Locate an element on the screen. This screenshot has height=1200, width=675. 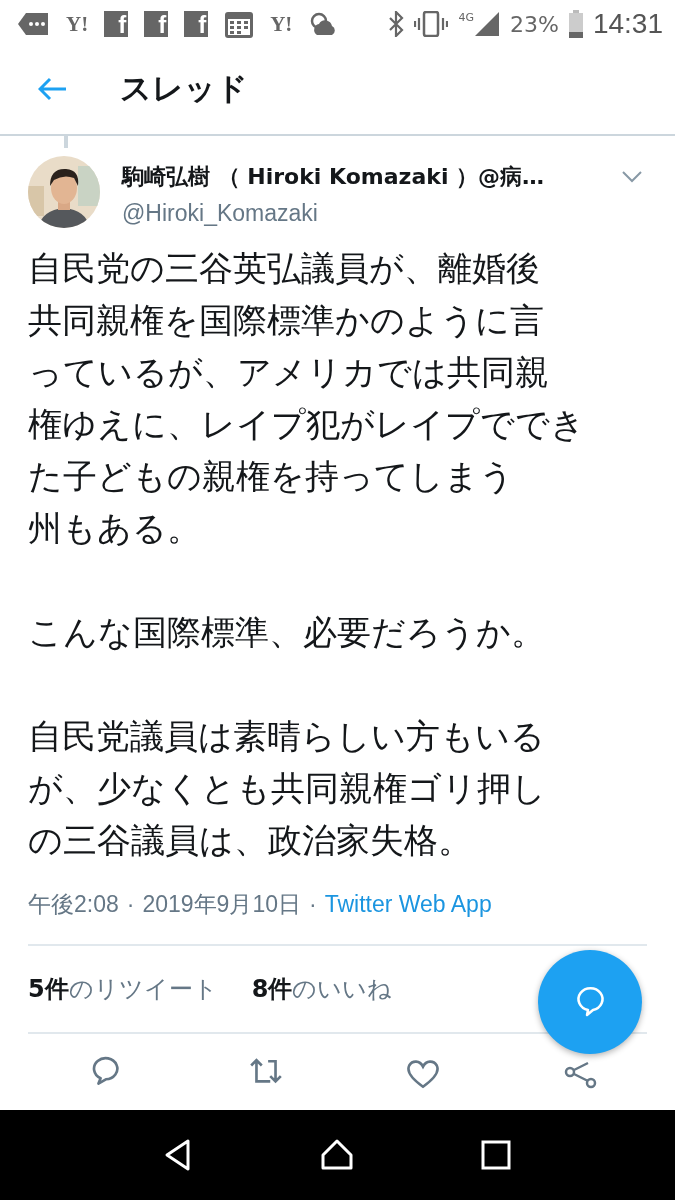
tweet-text-line: 州もある。 is located at coordinates (114, 528).